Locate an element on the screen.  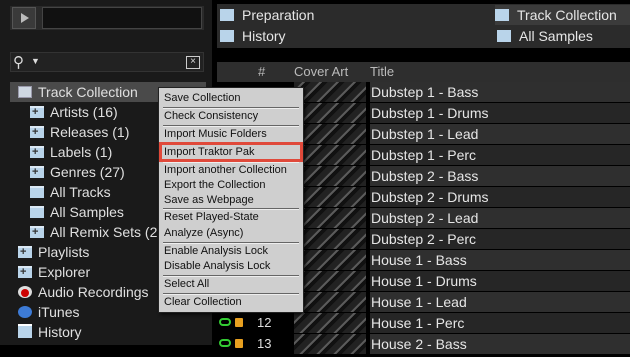
menu-item-analyze-async: Analyze (Async) is located at coordinates (203, 233).